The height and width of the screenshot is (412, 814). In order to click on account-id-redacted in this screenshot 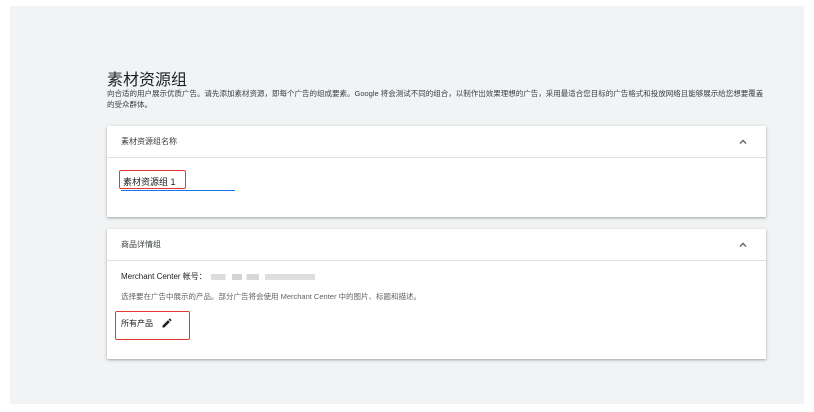, I will do `click(262, 276)`.